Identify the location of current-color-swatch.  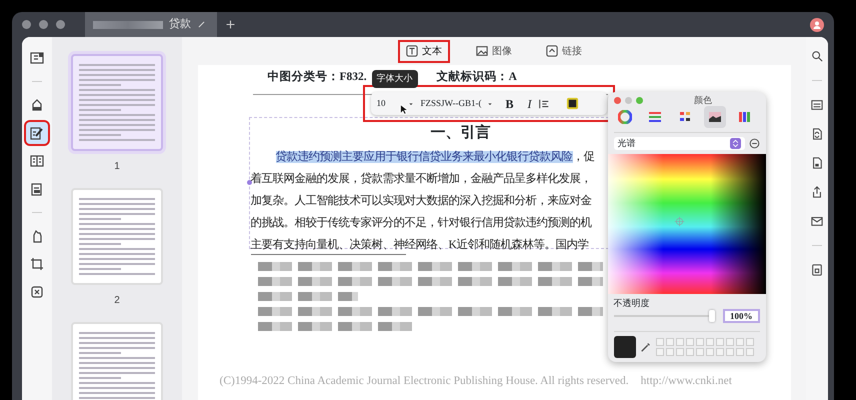
(625, 347).